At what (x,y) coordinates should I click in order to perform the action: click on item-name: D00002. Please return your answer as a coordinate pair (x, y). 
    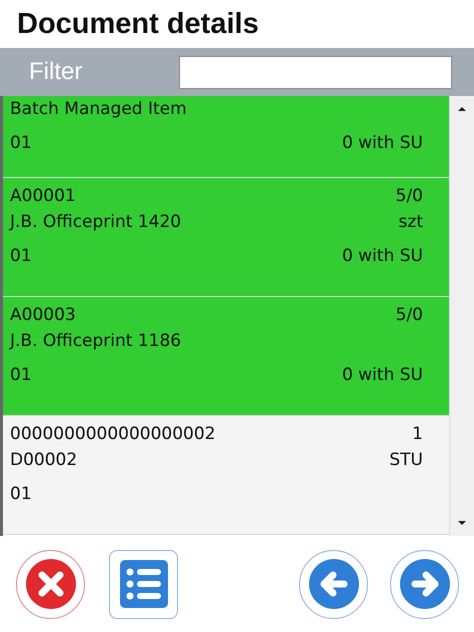
    Looking at the image, I should click on (44, 460).